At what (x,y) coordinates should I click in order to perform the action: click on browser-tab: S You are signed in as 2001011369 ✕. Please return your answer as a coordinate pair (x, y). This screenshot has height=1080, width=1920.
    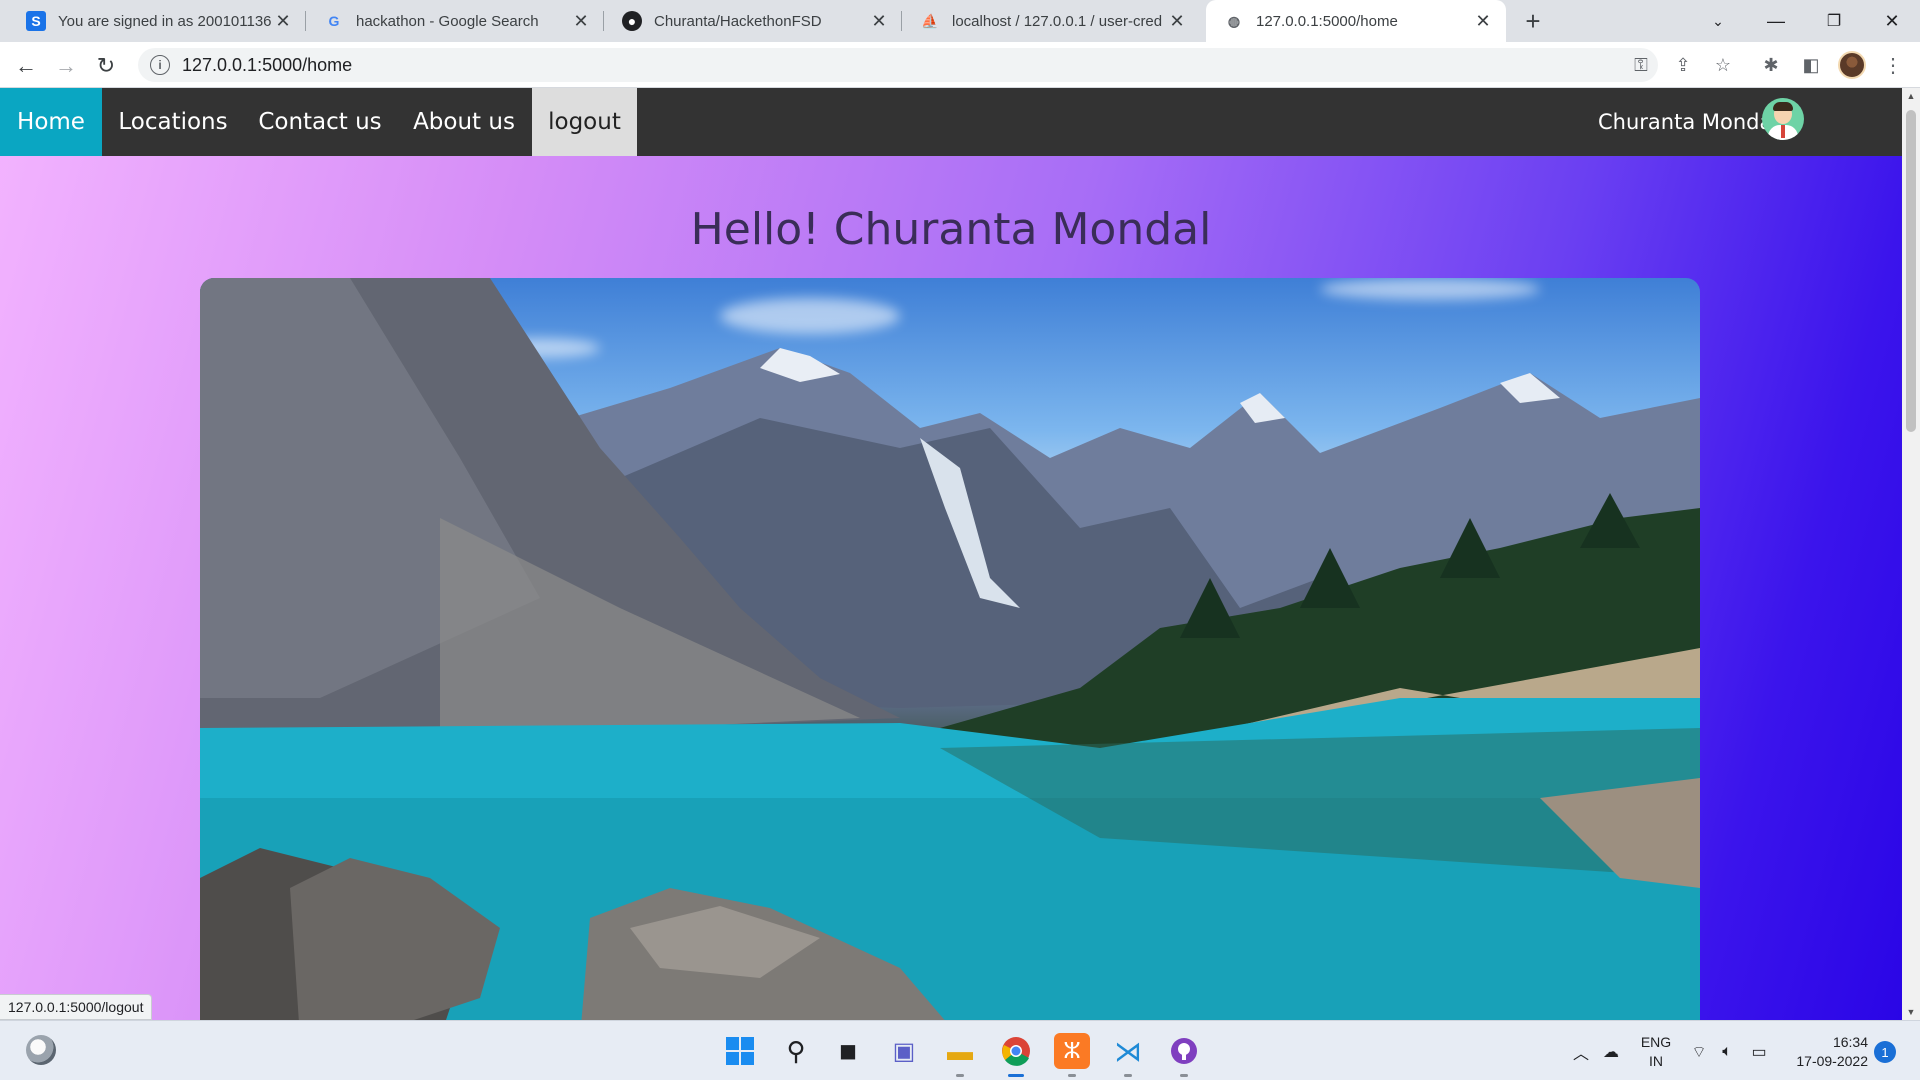
    Looking at the image, I should click on (157, 21).